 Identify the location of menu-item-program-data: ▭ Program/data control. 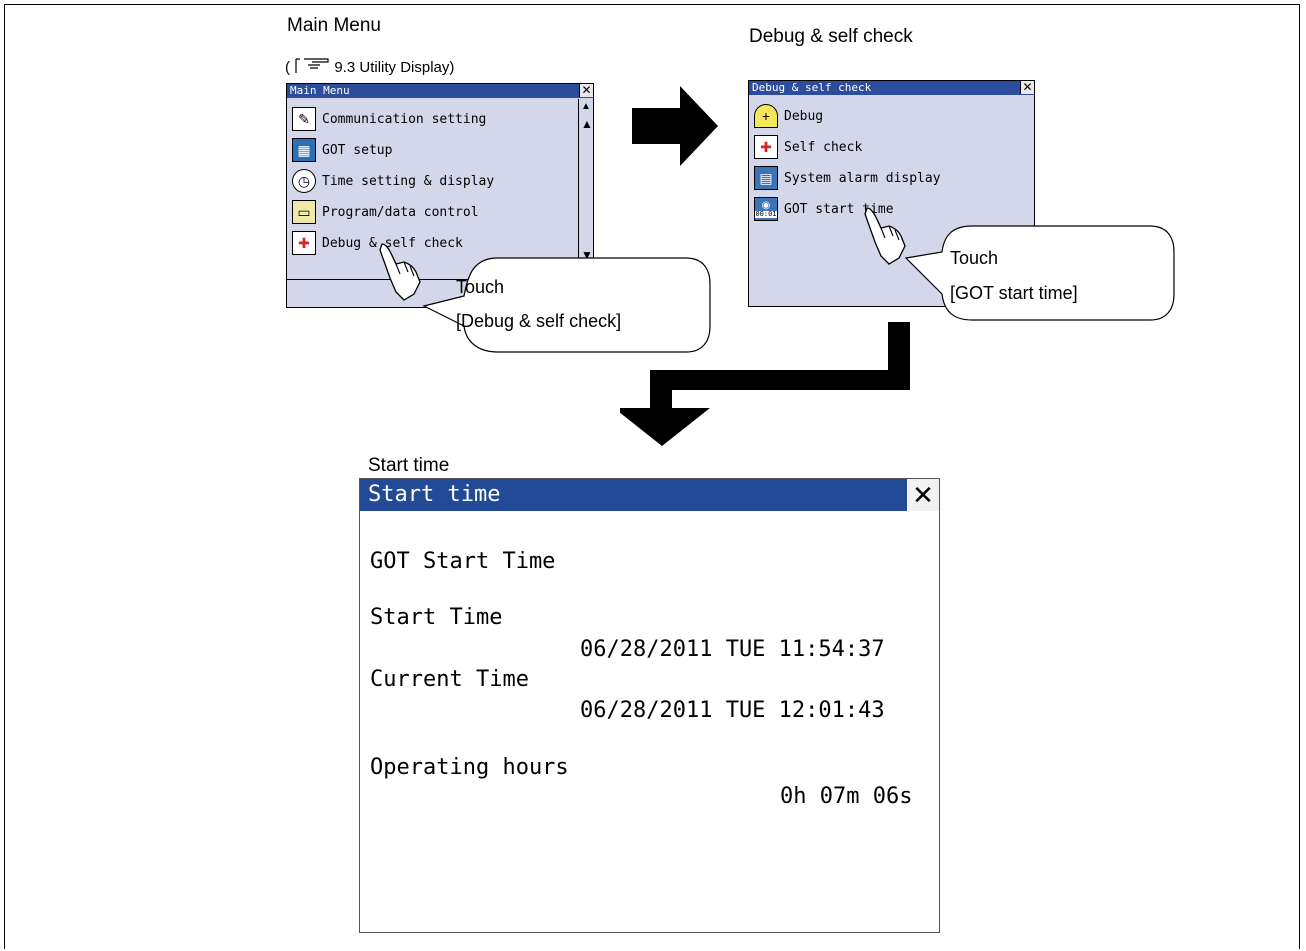
(385, 212).